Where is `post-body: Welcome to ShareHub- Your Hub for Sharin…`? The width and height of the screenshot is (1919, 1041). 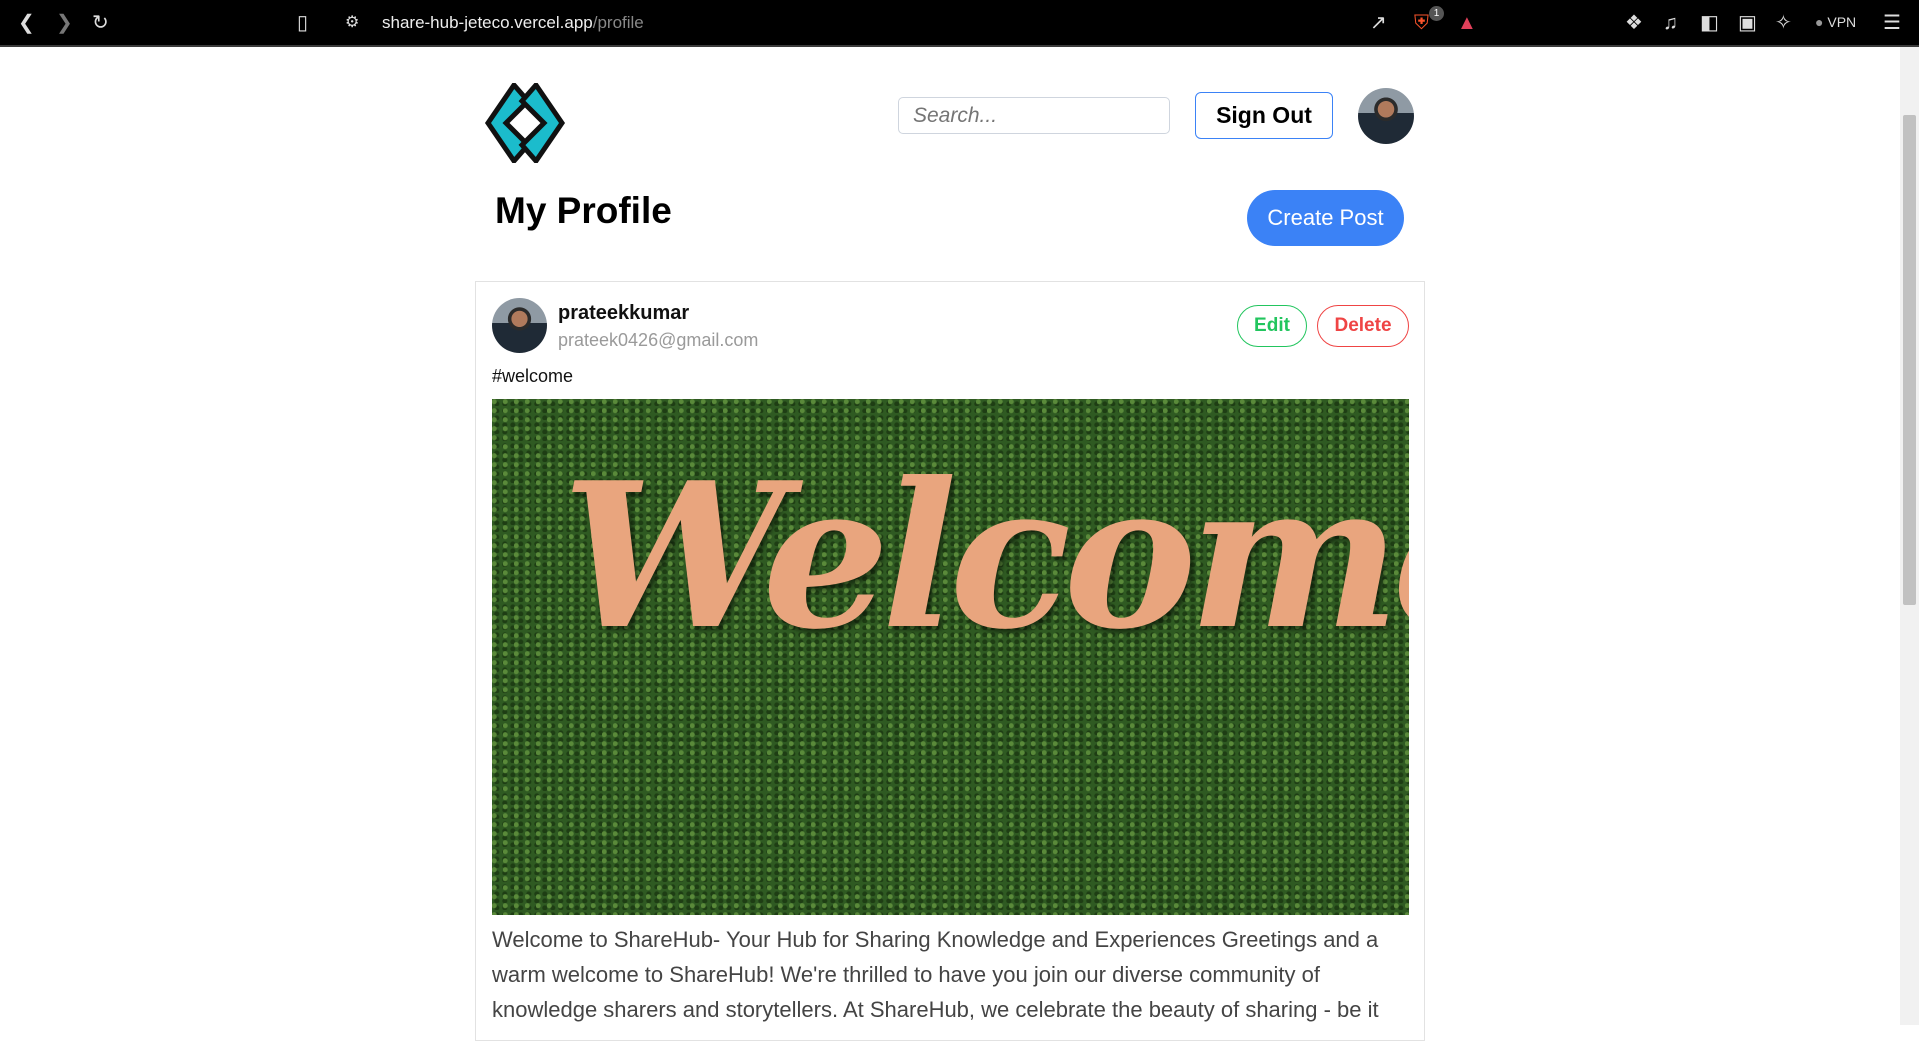 post-body: Welcome to ShareHub- Your Hub for Sharin… is located at coordinates (935, 974).